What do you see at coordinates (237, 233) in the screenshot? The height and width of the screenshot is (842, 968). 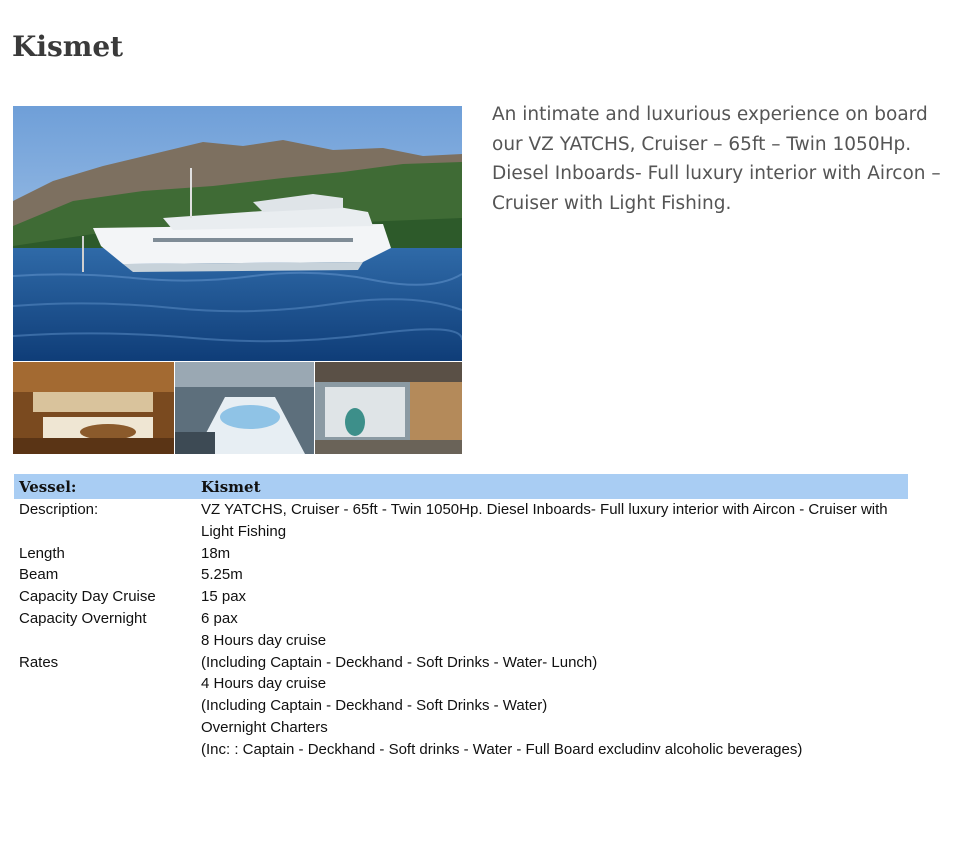 I see `yacht-photo` at bounding box center [237, 233].